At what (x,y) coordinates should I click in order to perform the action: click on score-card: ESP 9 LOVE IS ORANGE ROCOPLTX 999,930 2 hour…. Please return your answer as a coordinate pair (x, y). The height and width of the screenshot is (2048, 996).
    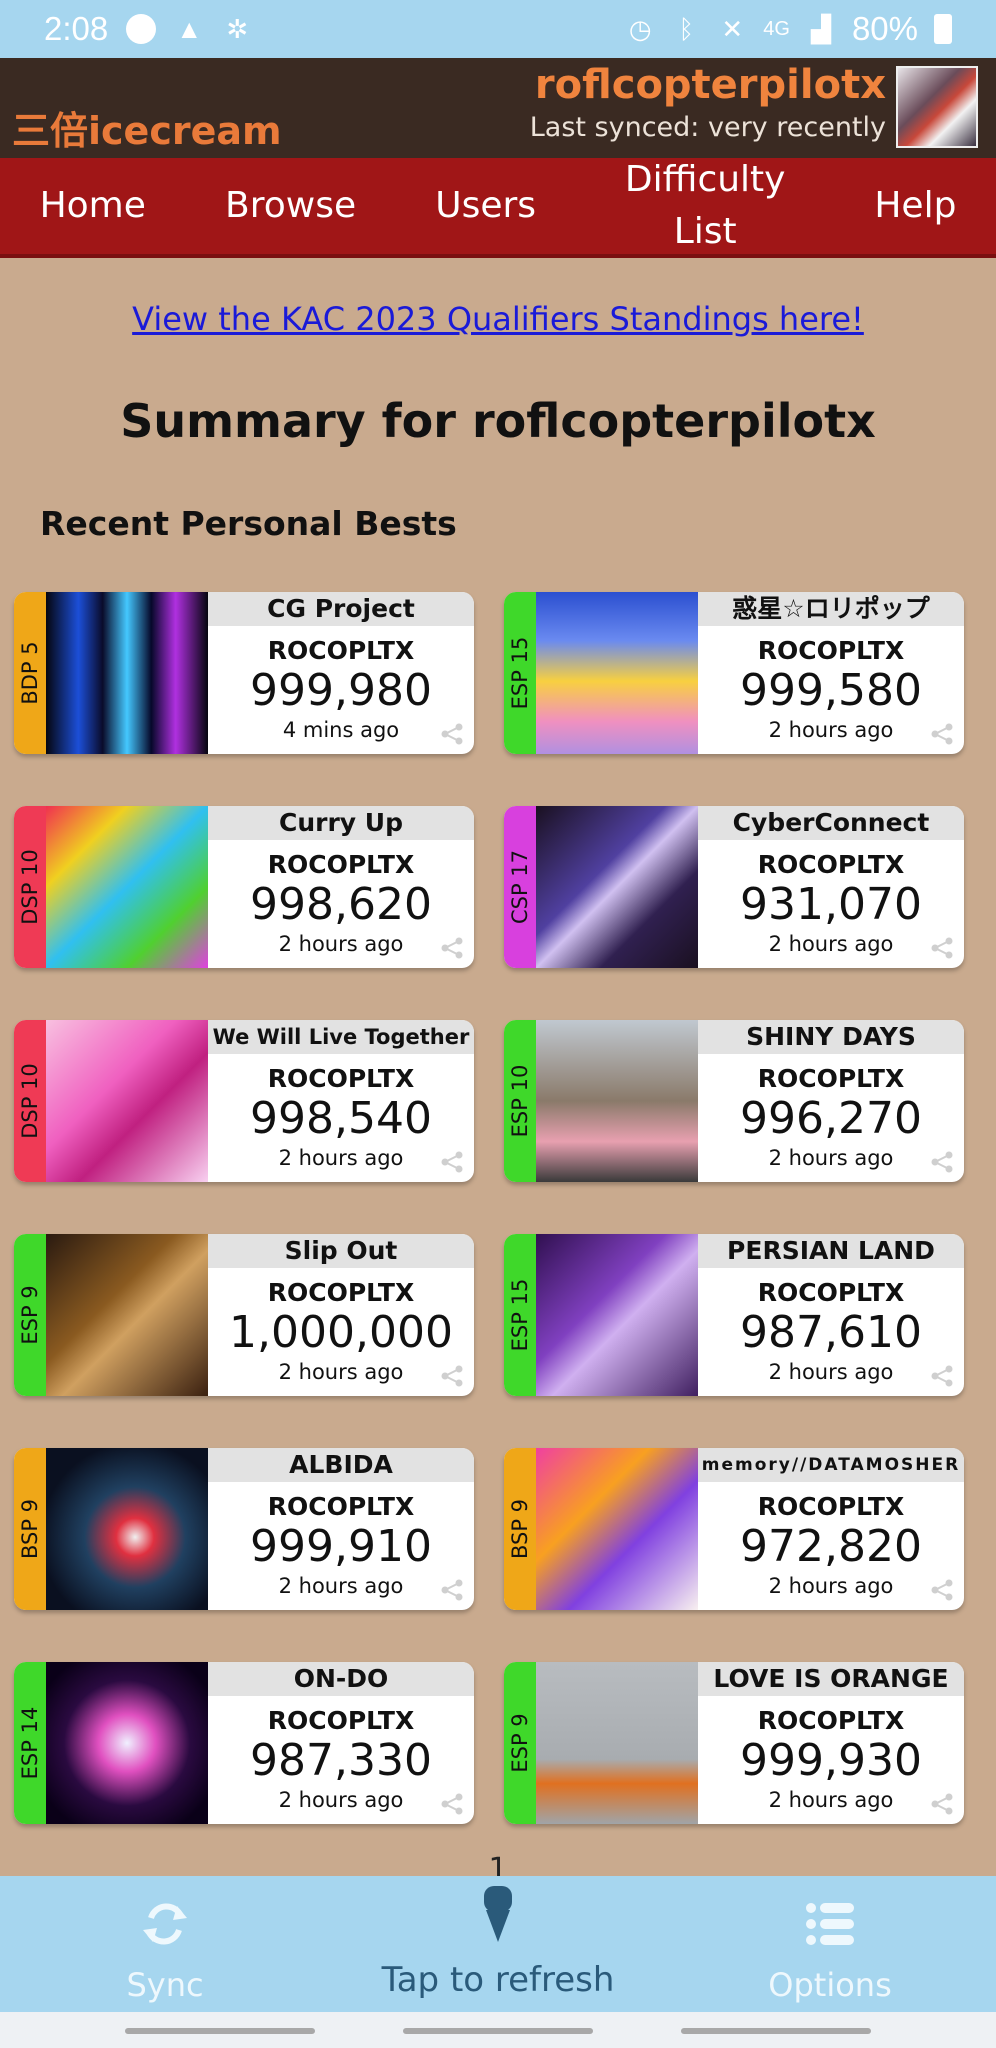
    Looking at the image, I should click on (734, 1743).